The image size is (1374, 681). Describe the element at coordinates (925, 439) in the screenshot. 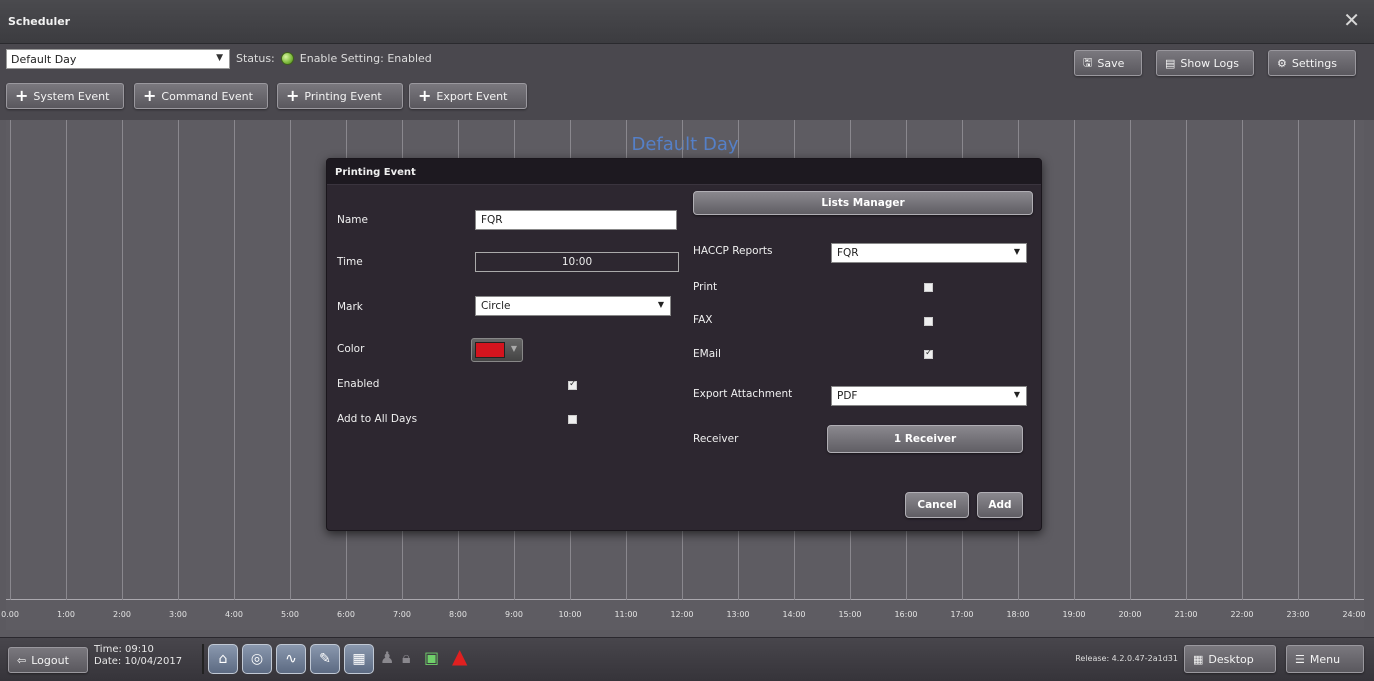

I see `receiver-button: 1 Receiver` at that location.